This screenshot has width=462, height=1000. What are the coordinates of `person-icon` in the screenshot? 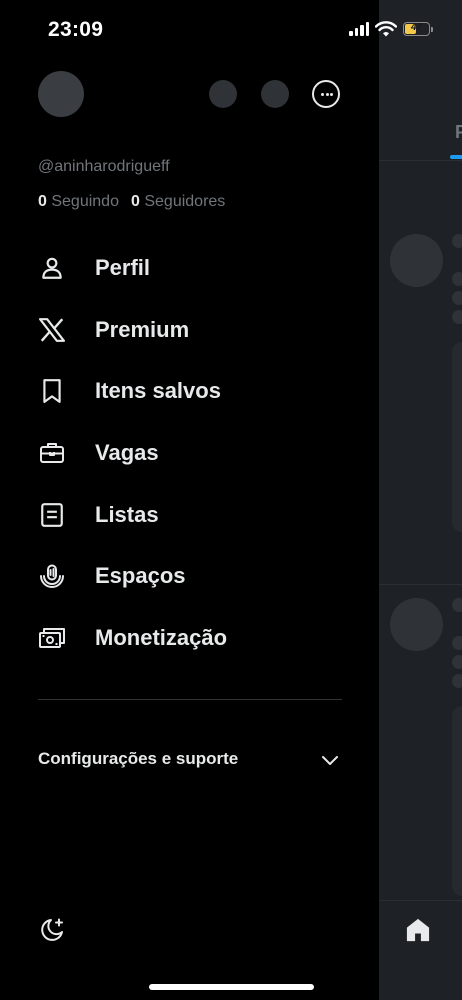 It's located at (52, 268).